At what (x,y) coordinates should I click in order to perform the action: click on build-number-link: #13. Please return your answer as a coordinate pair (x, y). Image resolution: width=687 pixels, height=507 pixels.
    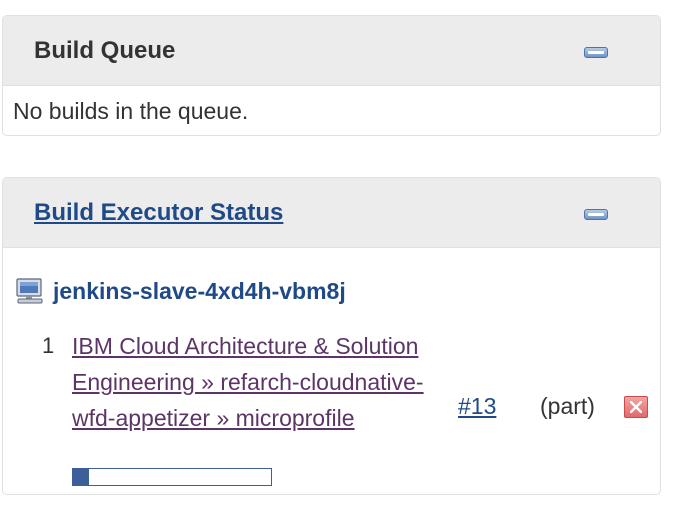
    Looking at the image, I should click on (477, 406).